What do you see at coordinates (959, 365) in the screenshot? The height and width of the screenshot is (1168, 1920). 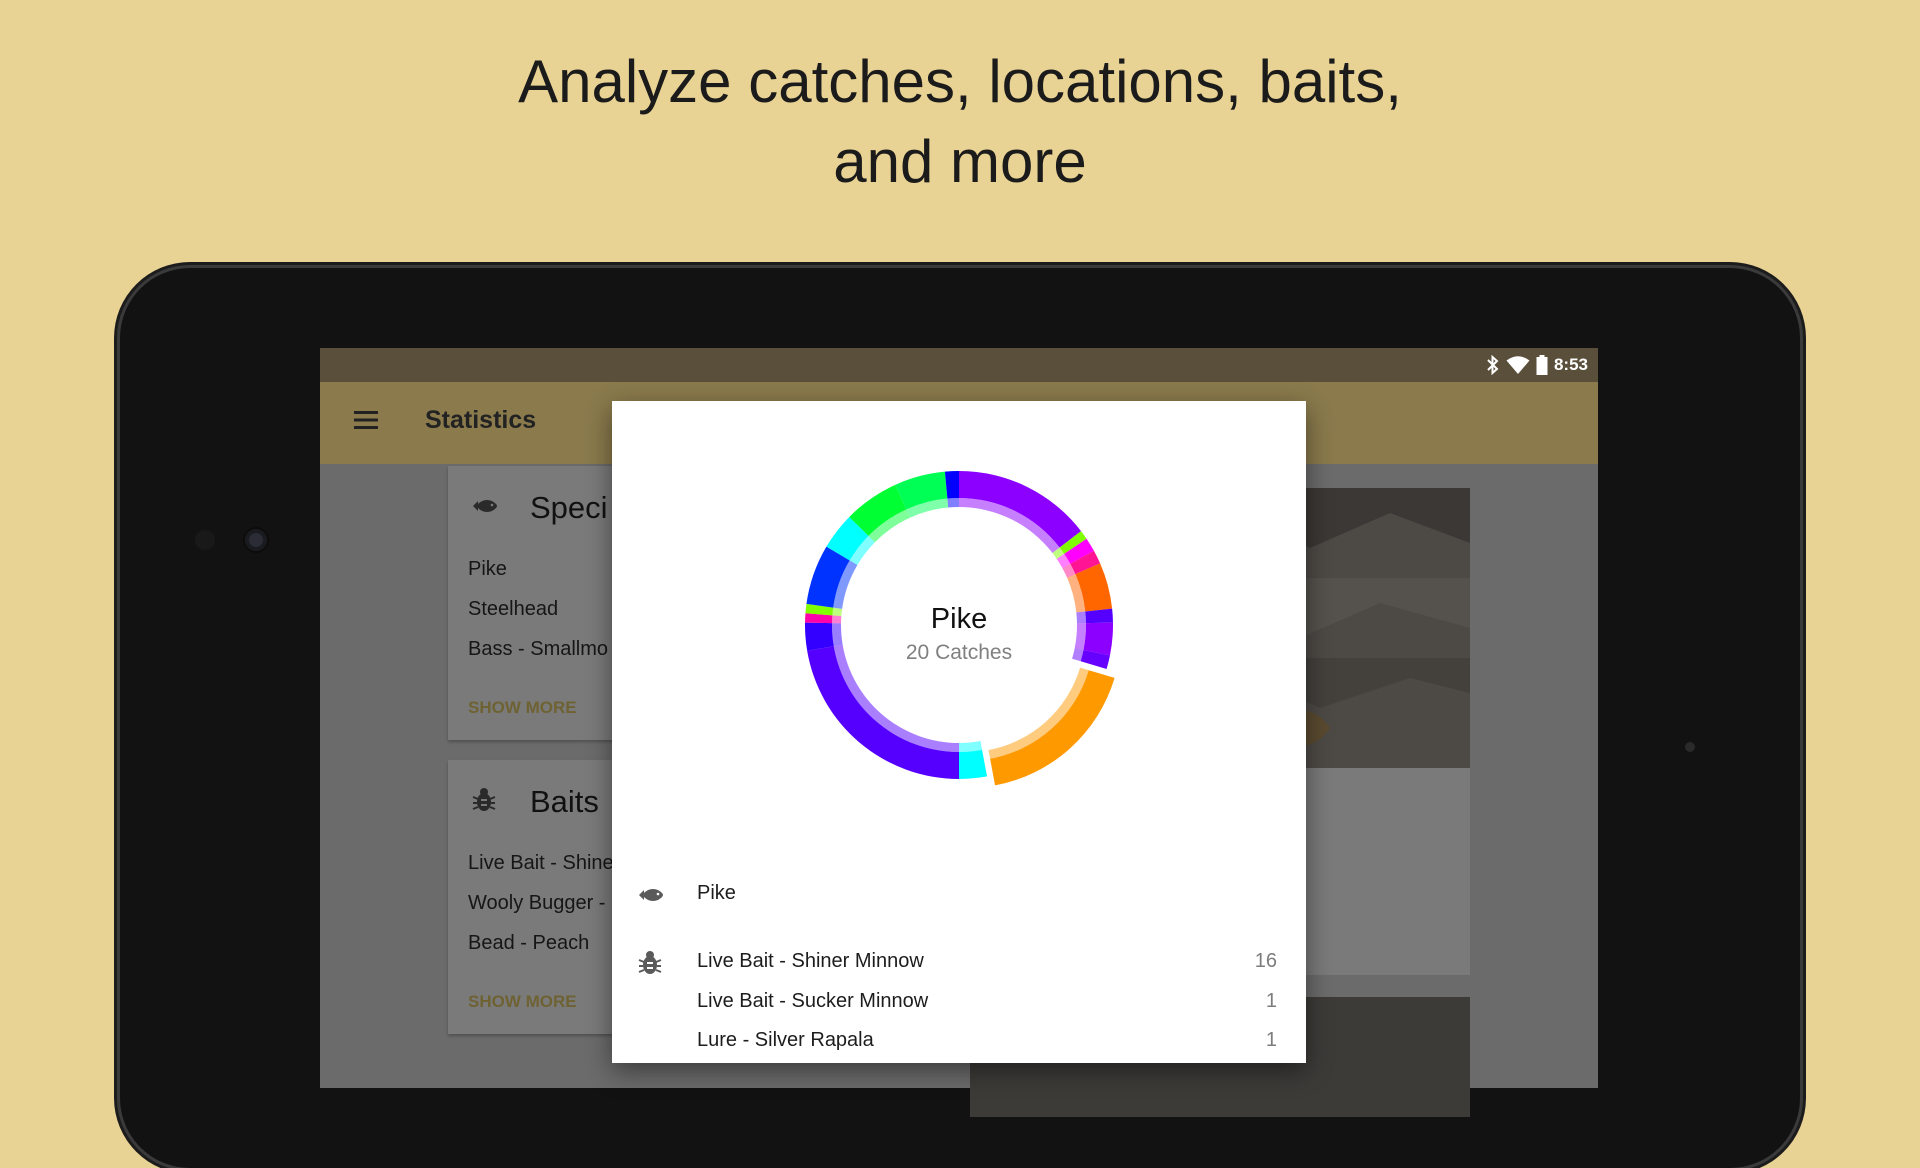 I see `status-bar: 8:53` at bounding box center [959, 365].